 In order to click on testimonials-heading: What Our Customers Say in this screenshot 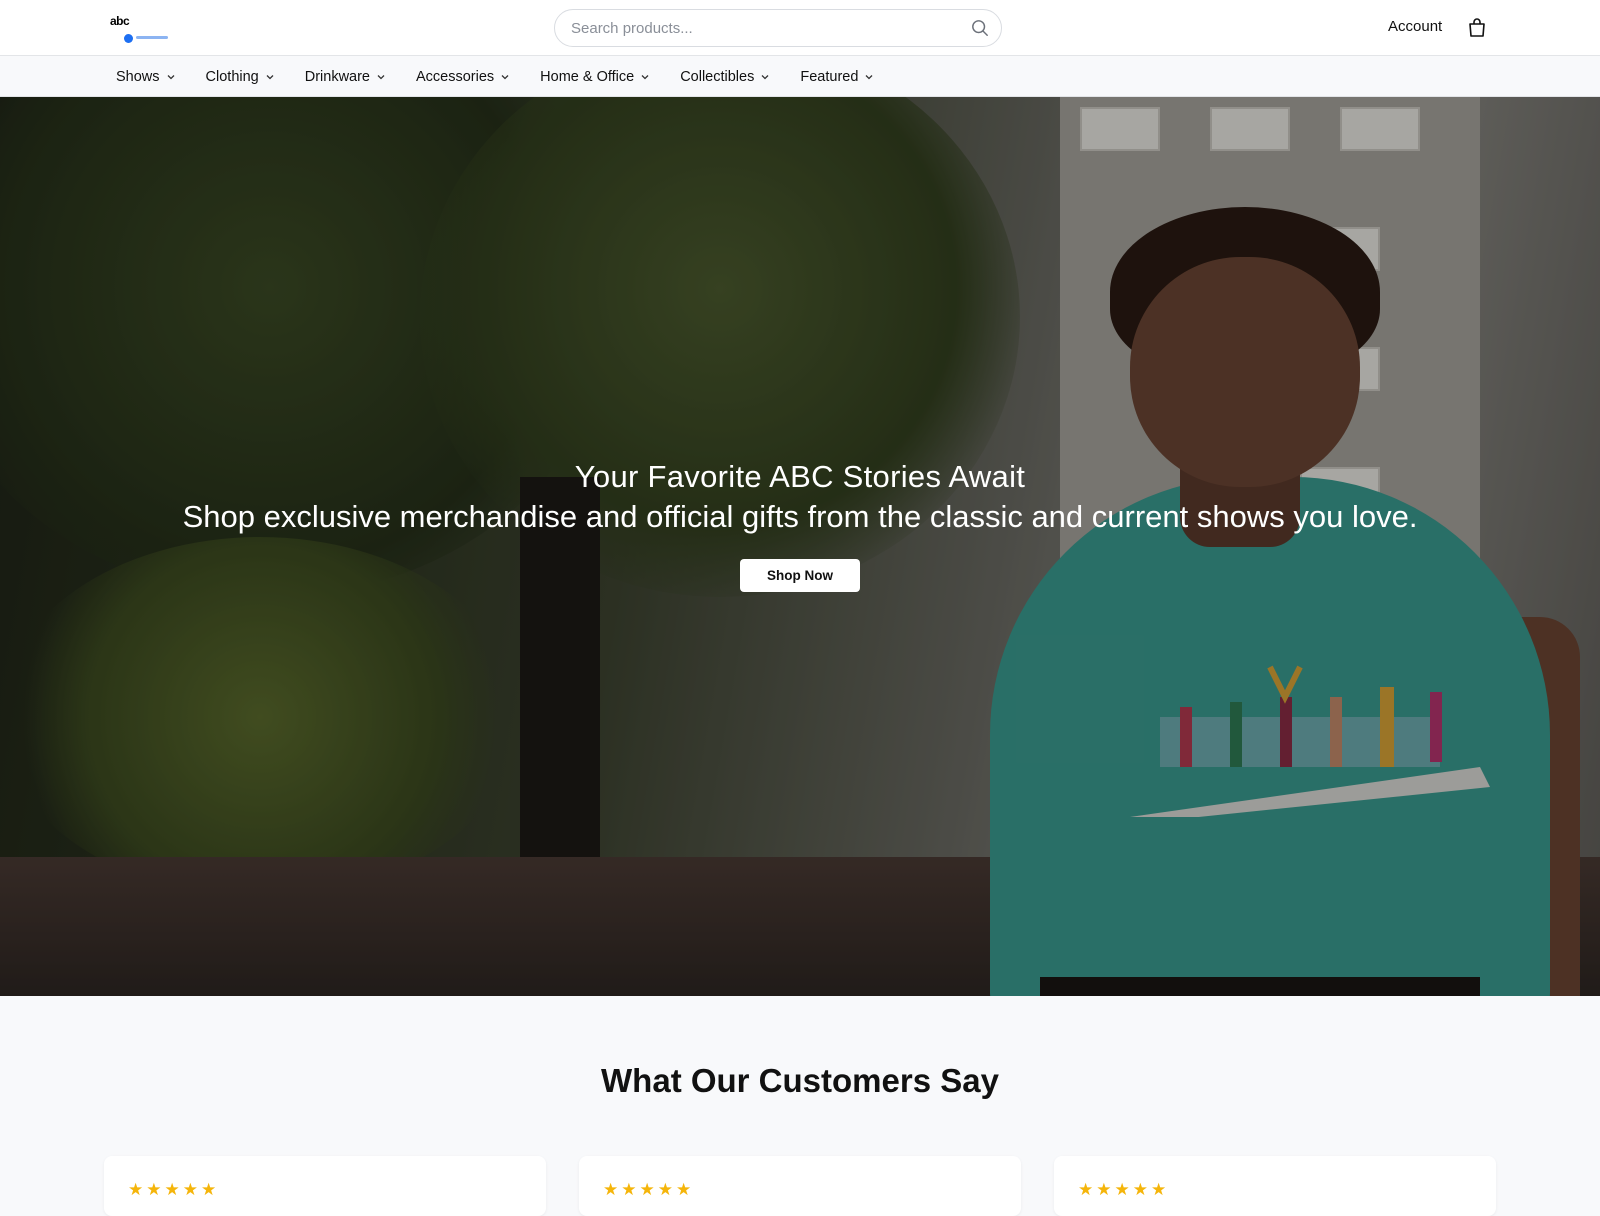, I will do `click(800, 1080)`.